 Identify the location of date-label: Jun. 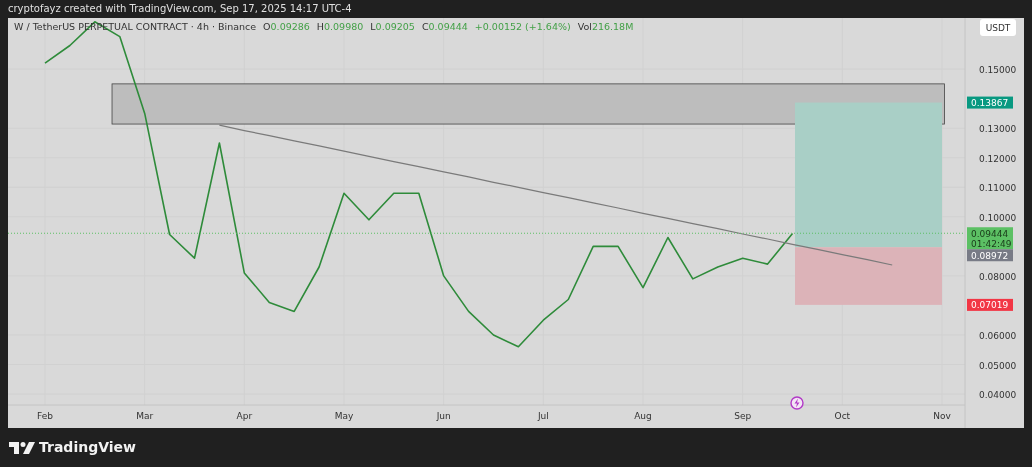
(443, 416).